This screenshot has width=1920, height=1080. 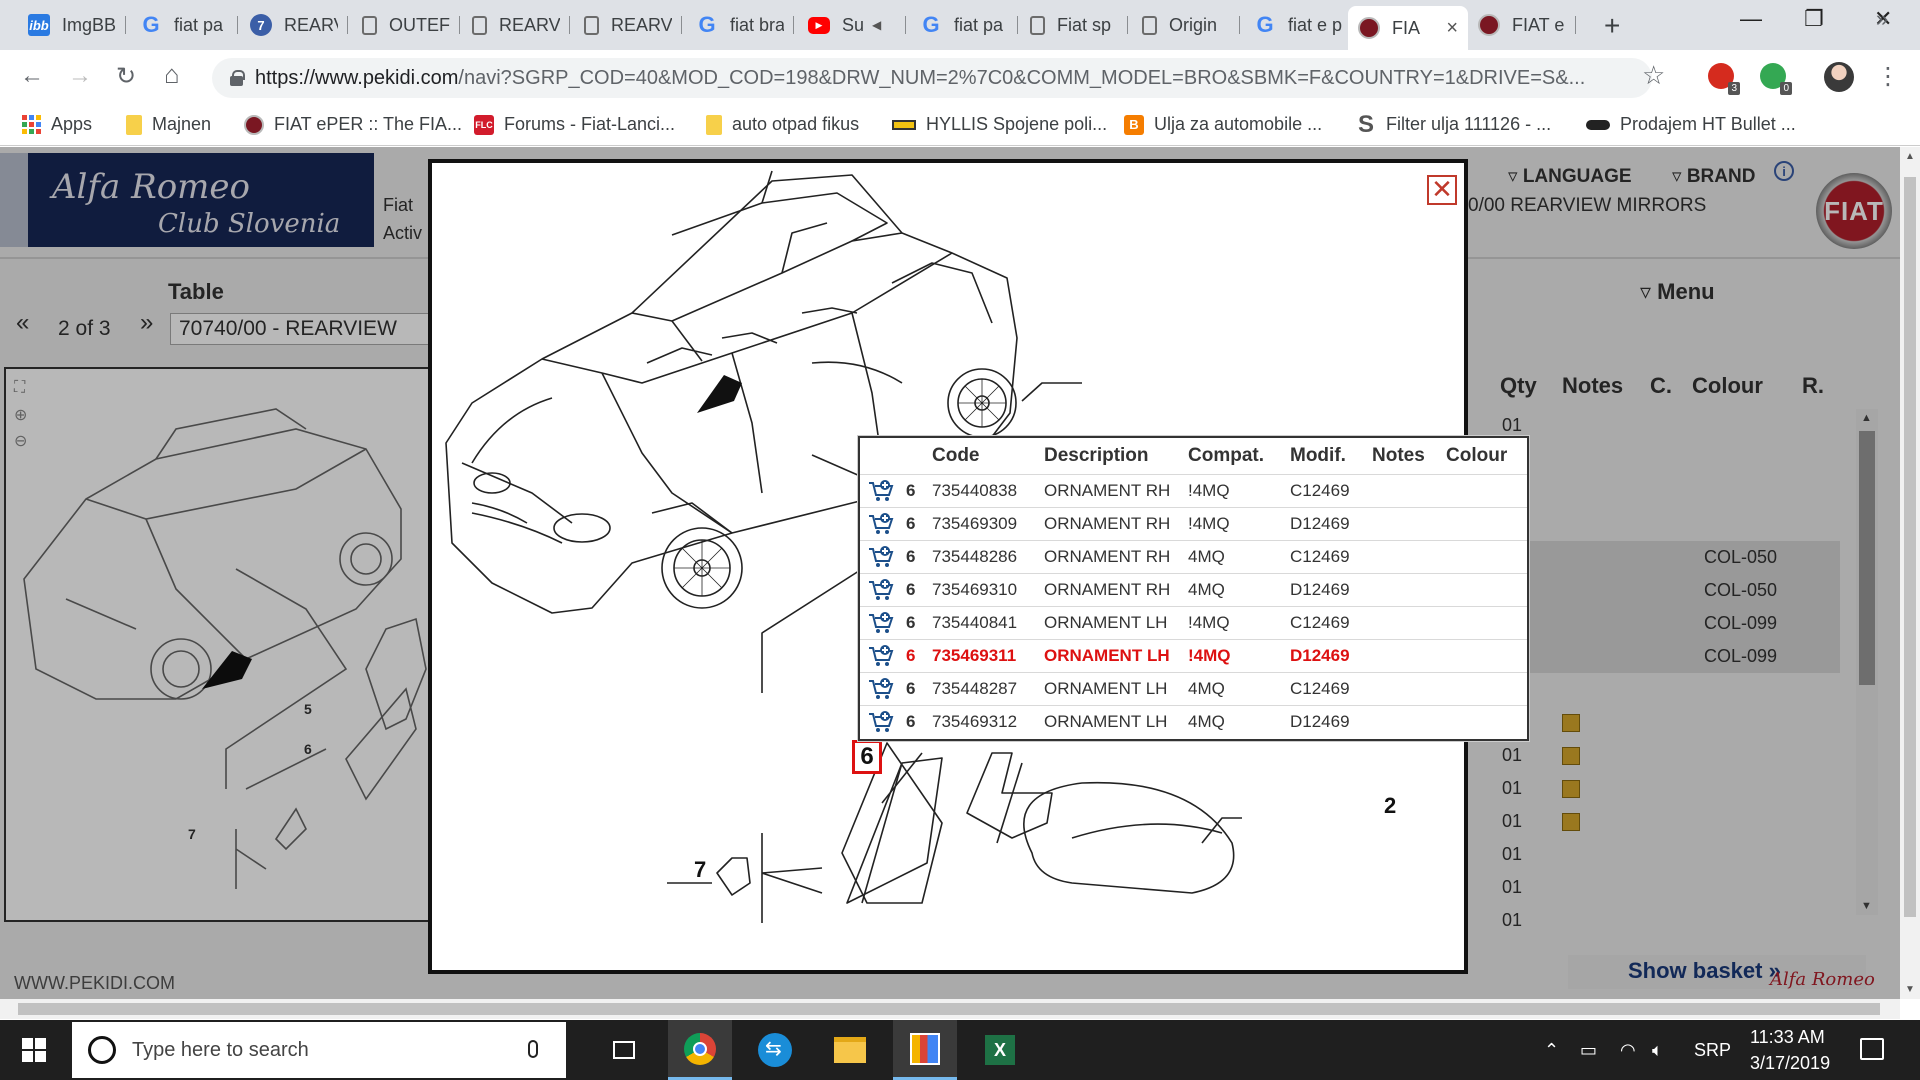 I want to click on callout-6-selected: 6, so click(x=867, y=757).